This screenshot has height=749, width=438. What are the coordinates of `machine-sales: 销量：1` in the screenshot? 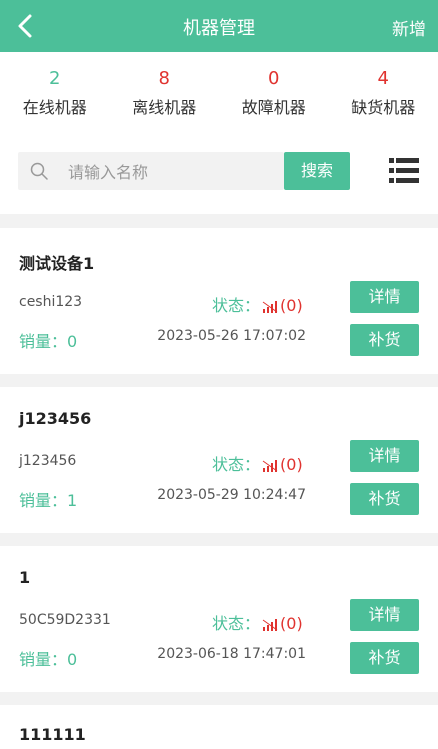 It's located at (48, 500).